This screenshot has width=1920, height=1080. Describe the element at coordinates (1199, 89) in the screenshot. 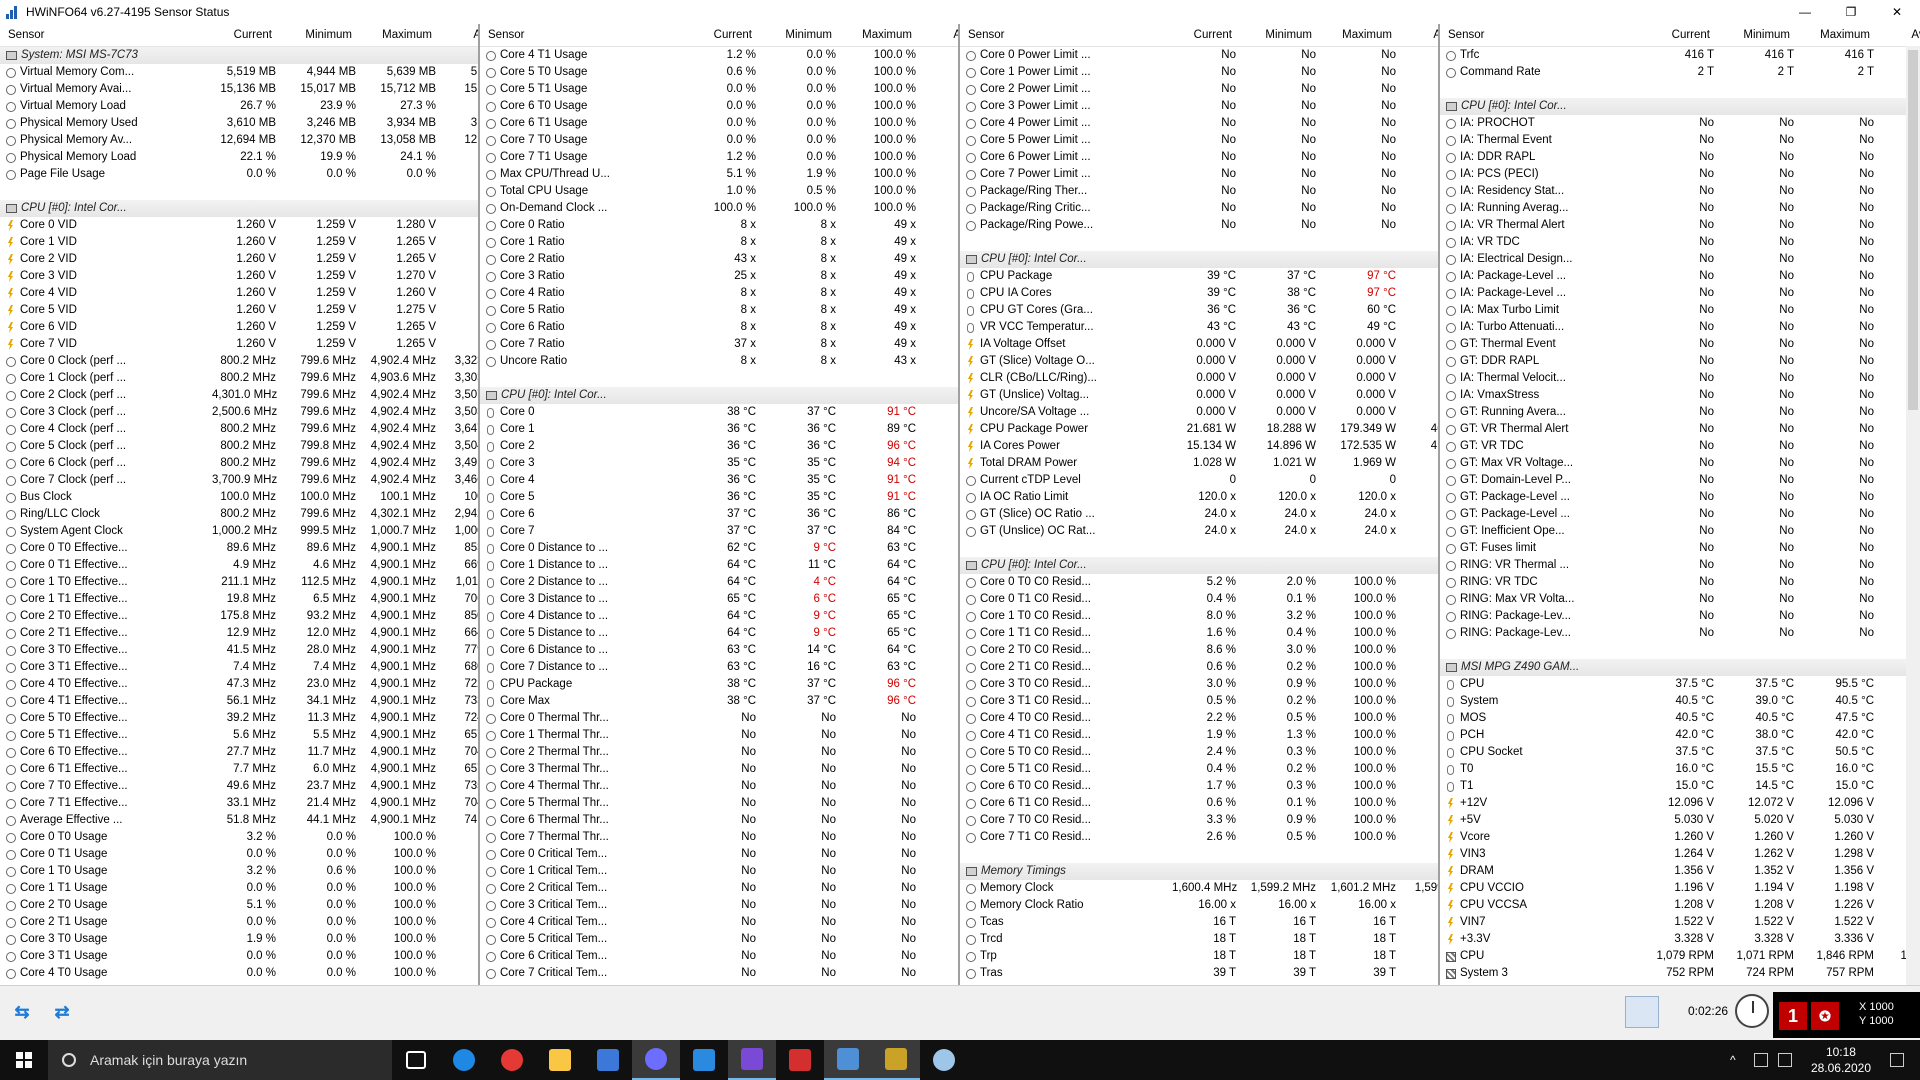

I see `sensor-row: Core 2 Power Limit ... No No No` at that location.